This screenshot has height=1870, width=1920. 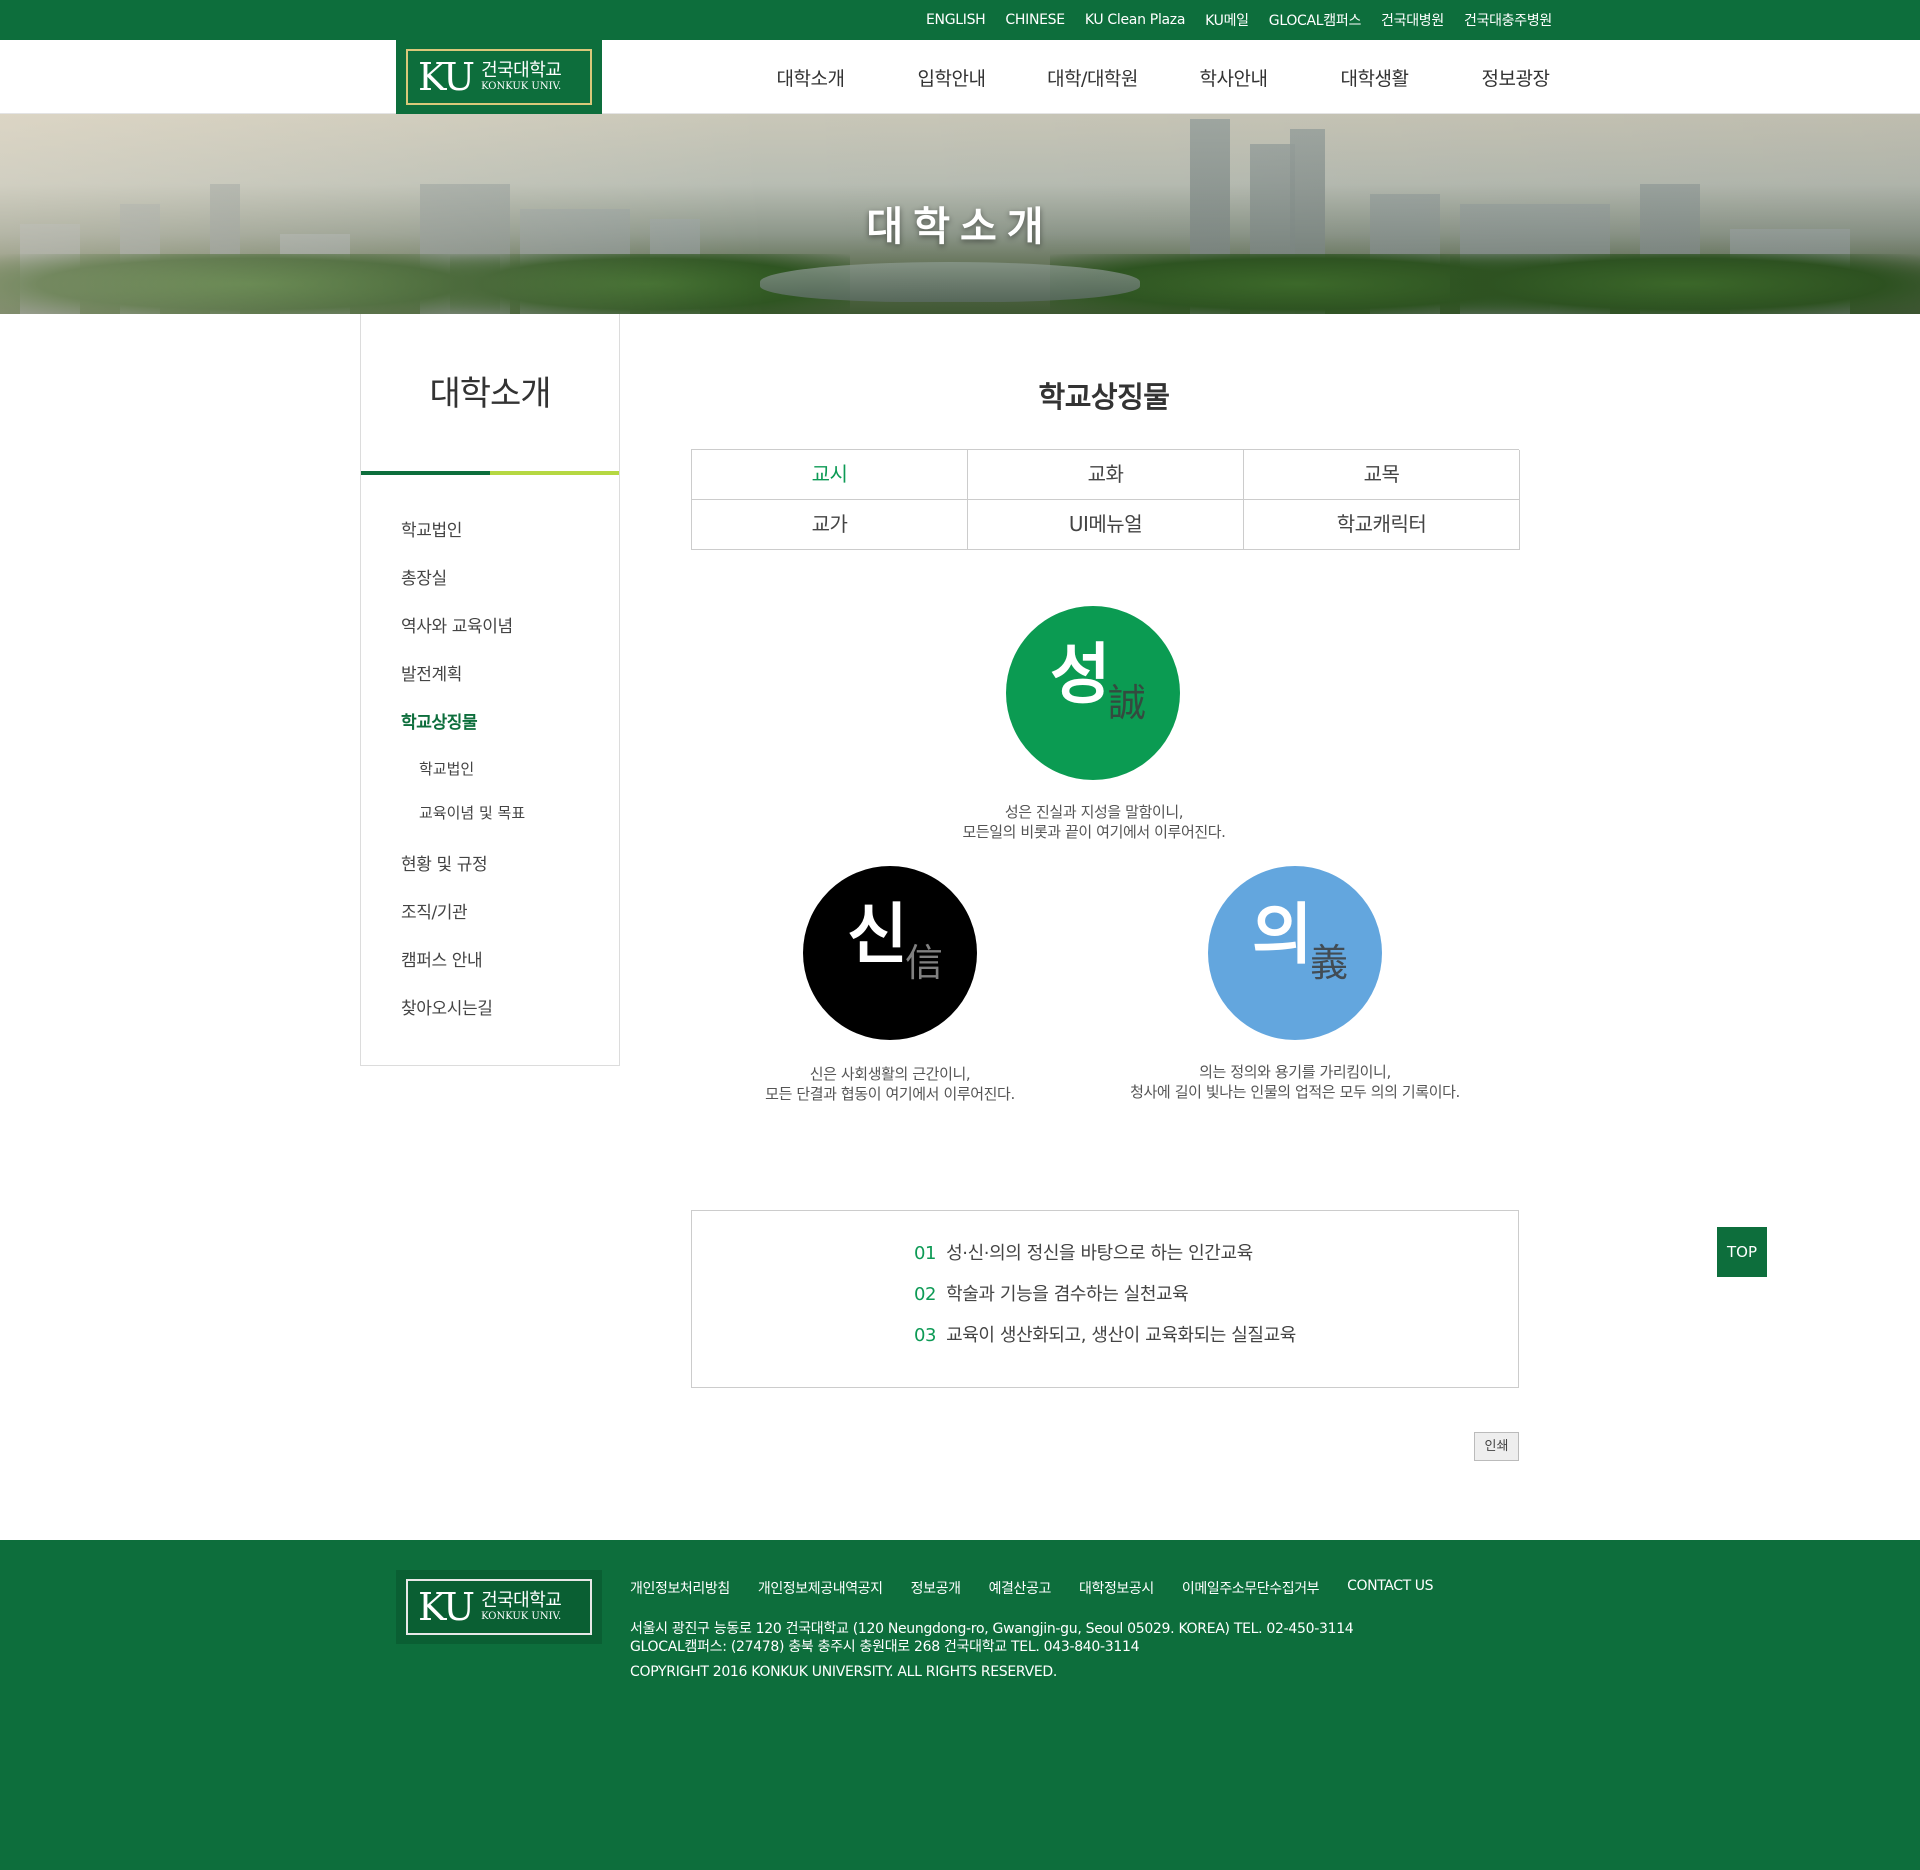 What do you see at coordinates (1295, 1092) in the screenshot?
I see `virtue-desc-line: 청사에 길이 빛나는 인물의 업적은 모두 의의 기록이다.` at bounding box center [1295, 1092].